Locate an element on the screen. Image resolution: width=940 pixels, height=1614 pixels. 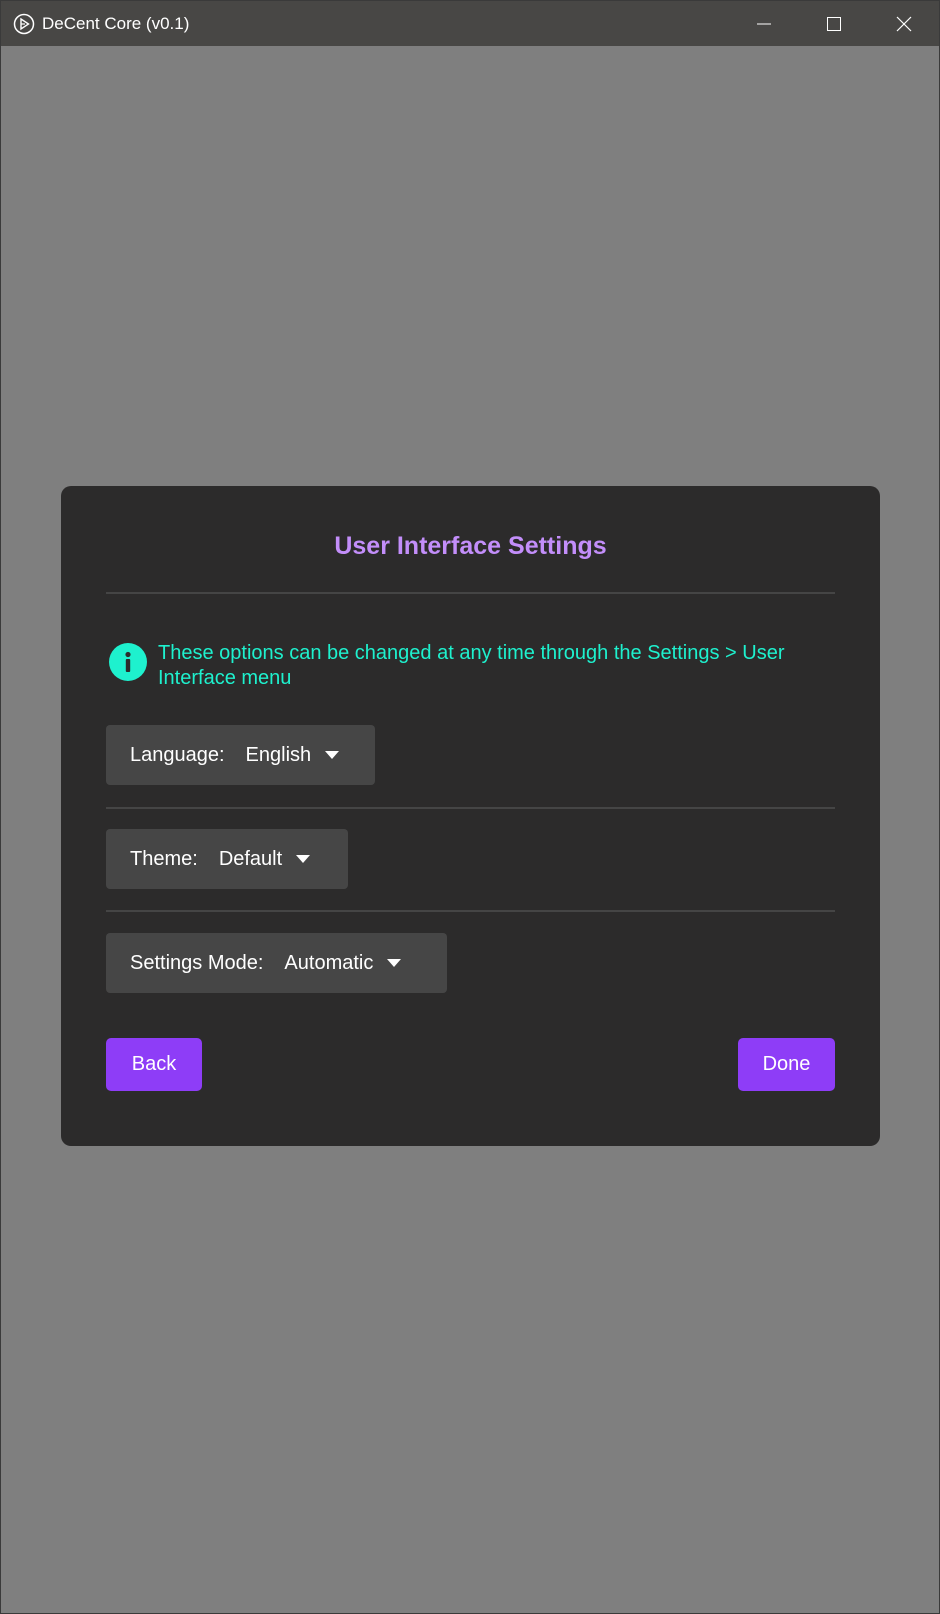
close-icon is located at coordinates (904, 23).